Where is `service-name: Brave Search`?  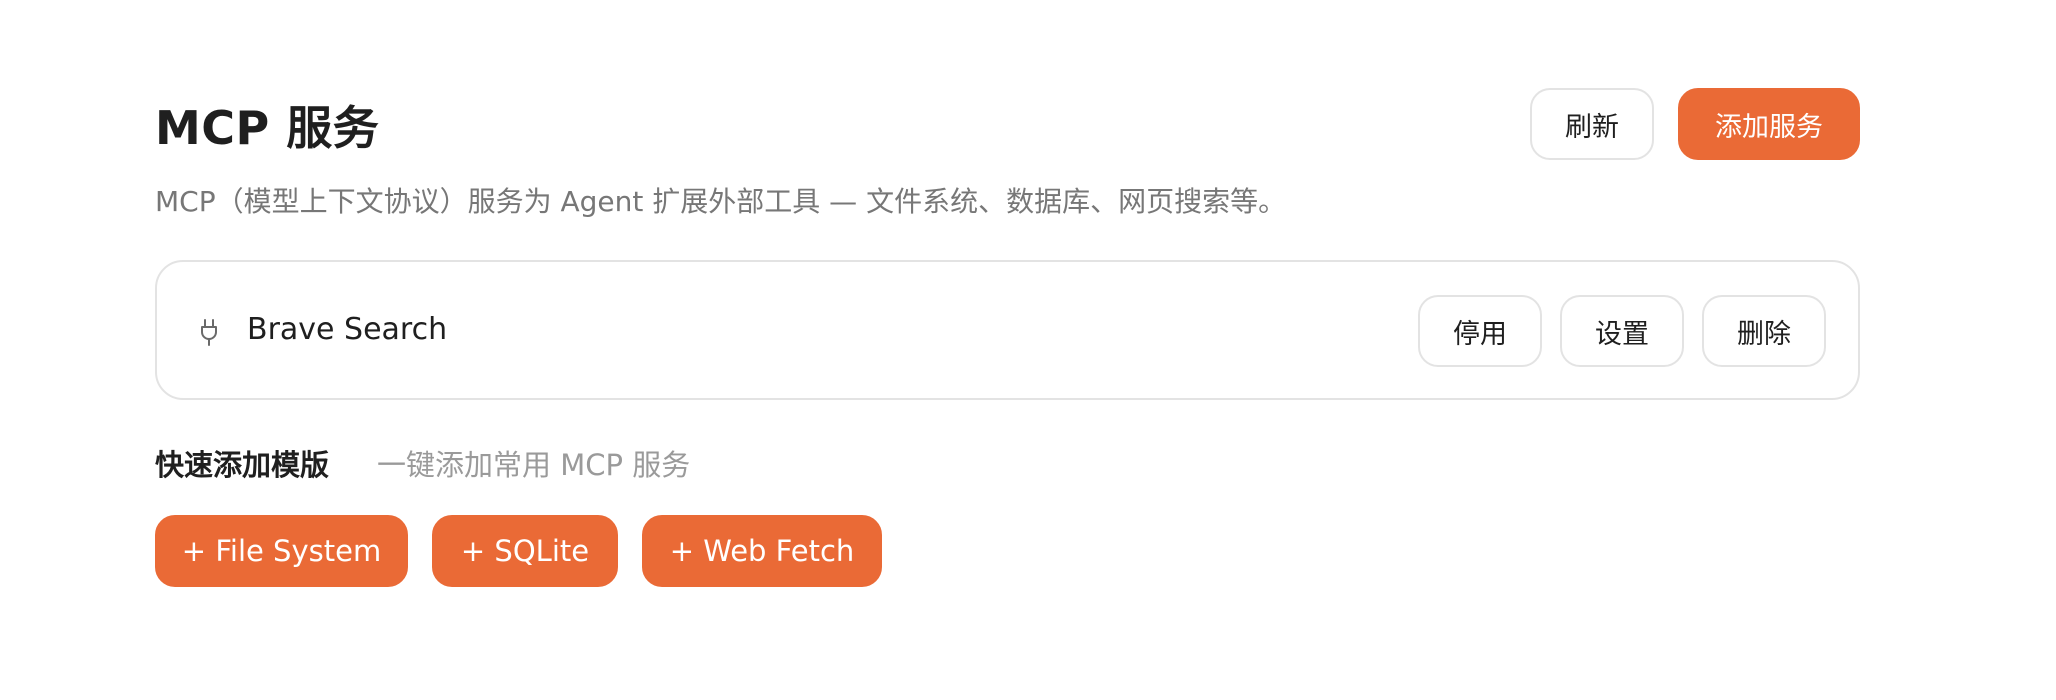 service-name: Brave Search is located at coordinates (347, 329).